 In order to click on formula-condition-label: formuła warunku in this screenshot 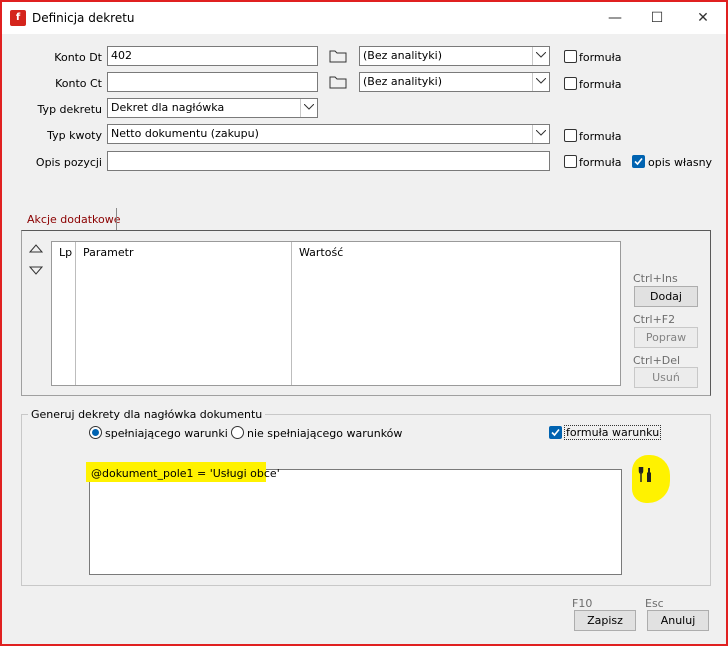, I will do `click(613, 432)`.